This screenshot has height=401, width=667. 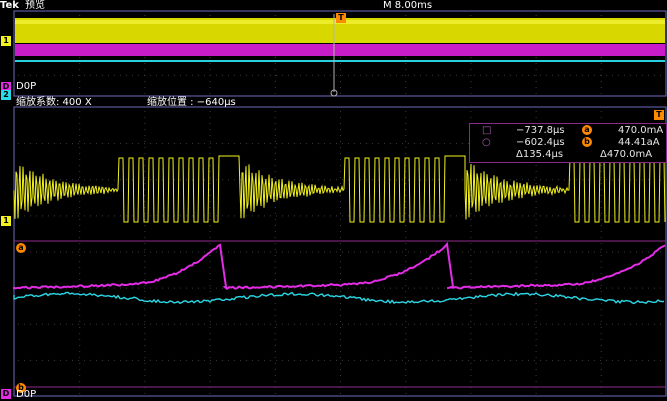 I want to click on zoom-position-label: 缩放位置 : −640μs, so click(x=191, y=102).